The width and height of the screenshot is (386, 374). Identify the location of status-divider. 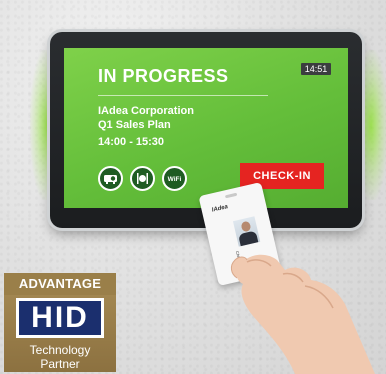
(183, 95).